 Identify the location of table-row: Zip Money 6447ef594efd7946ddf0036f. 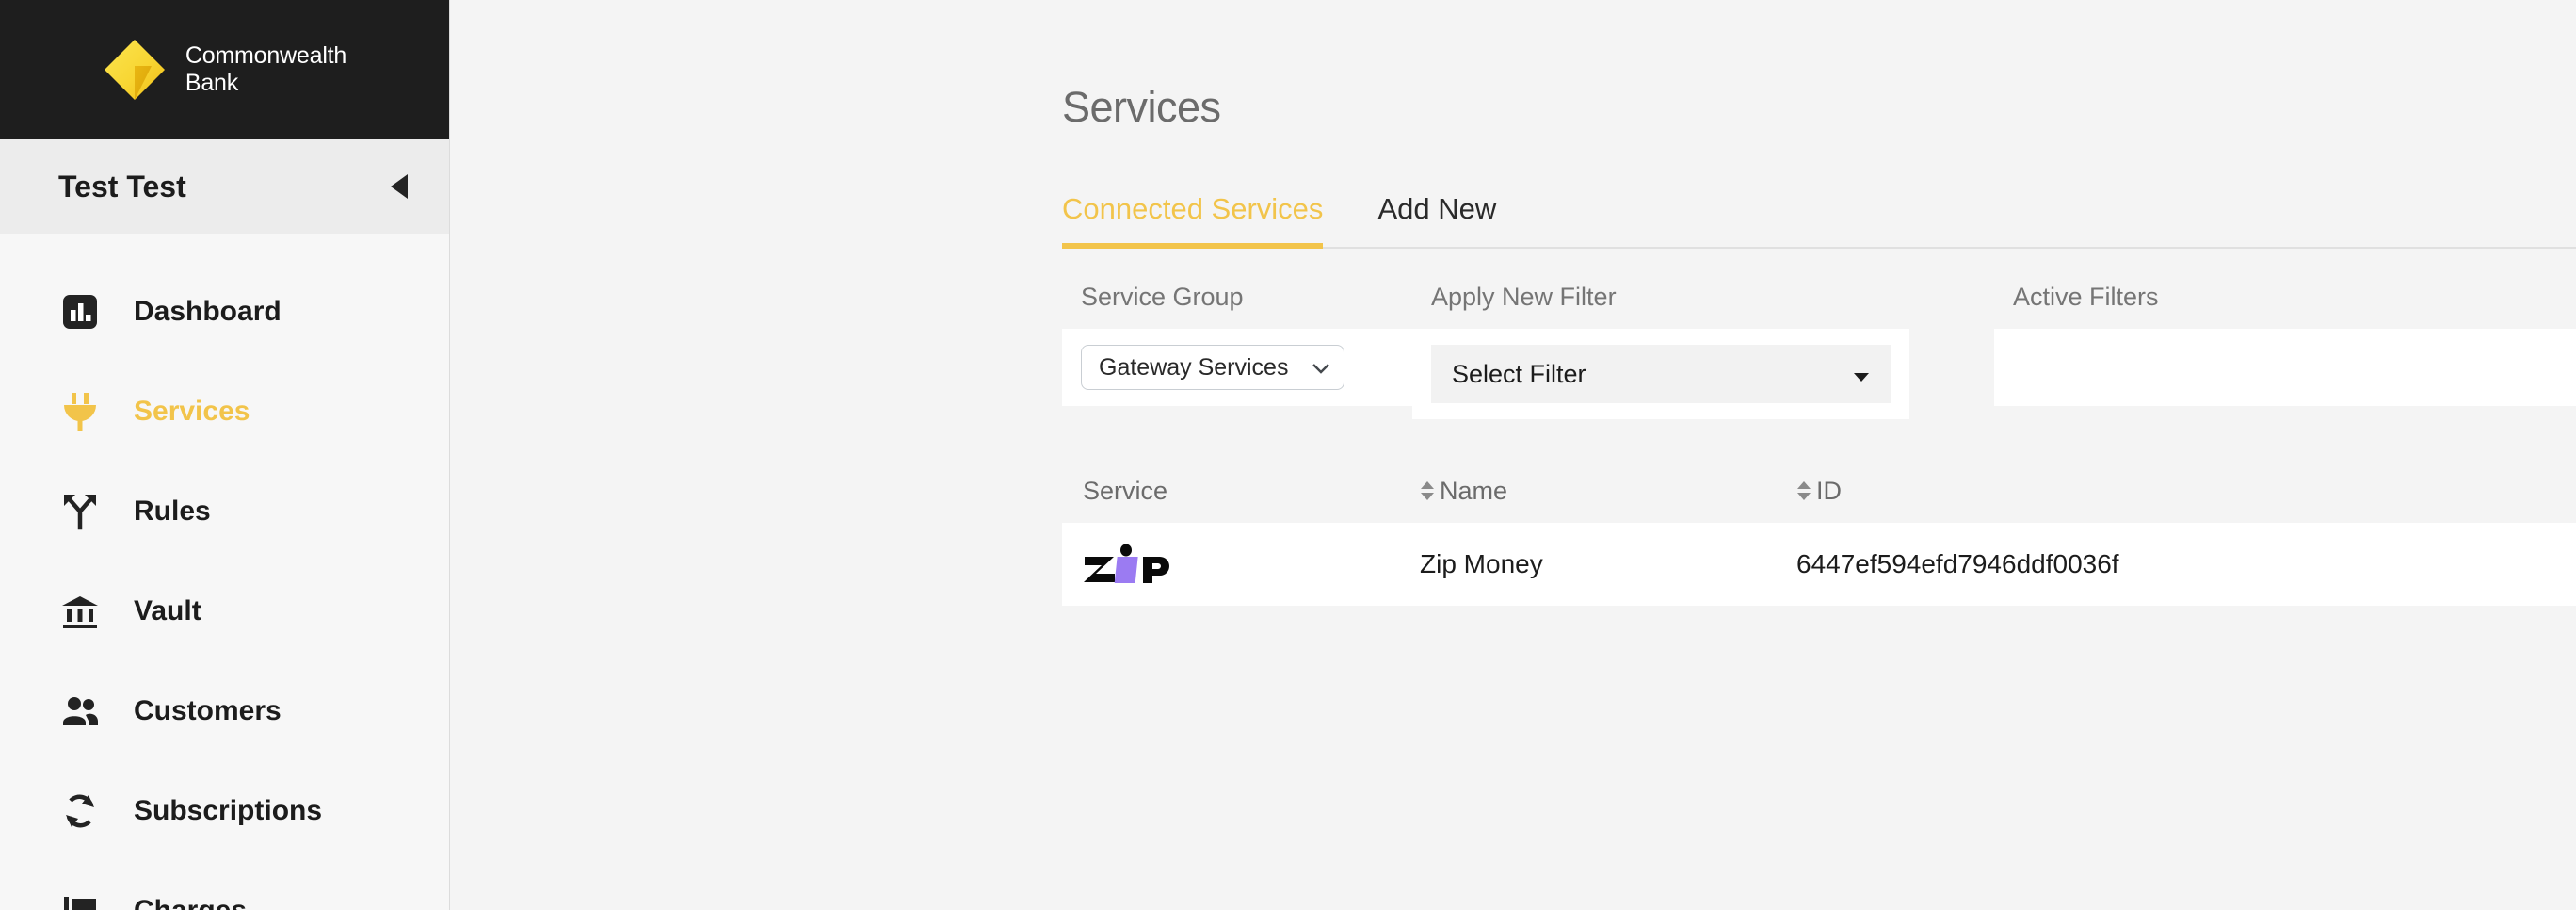
(1819, 564).